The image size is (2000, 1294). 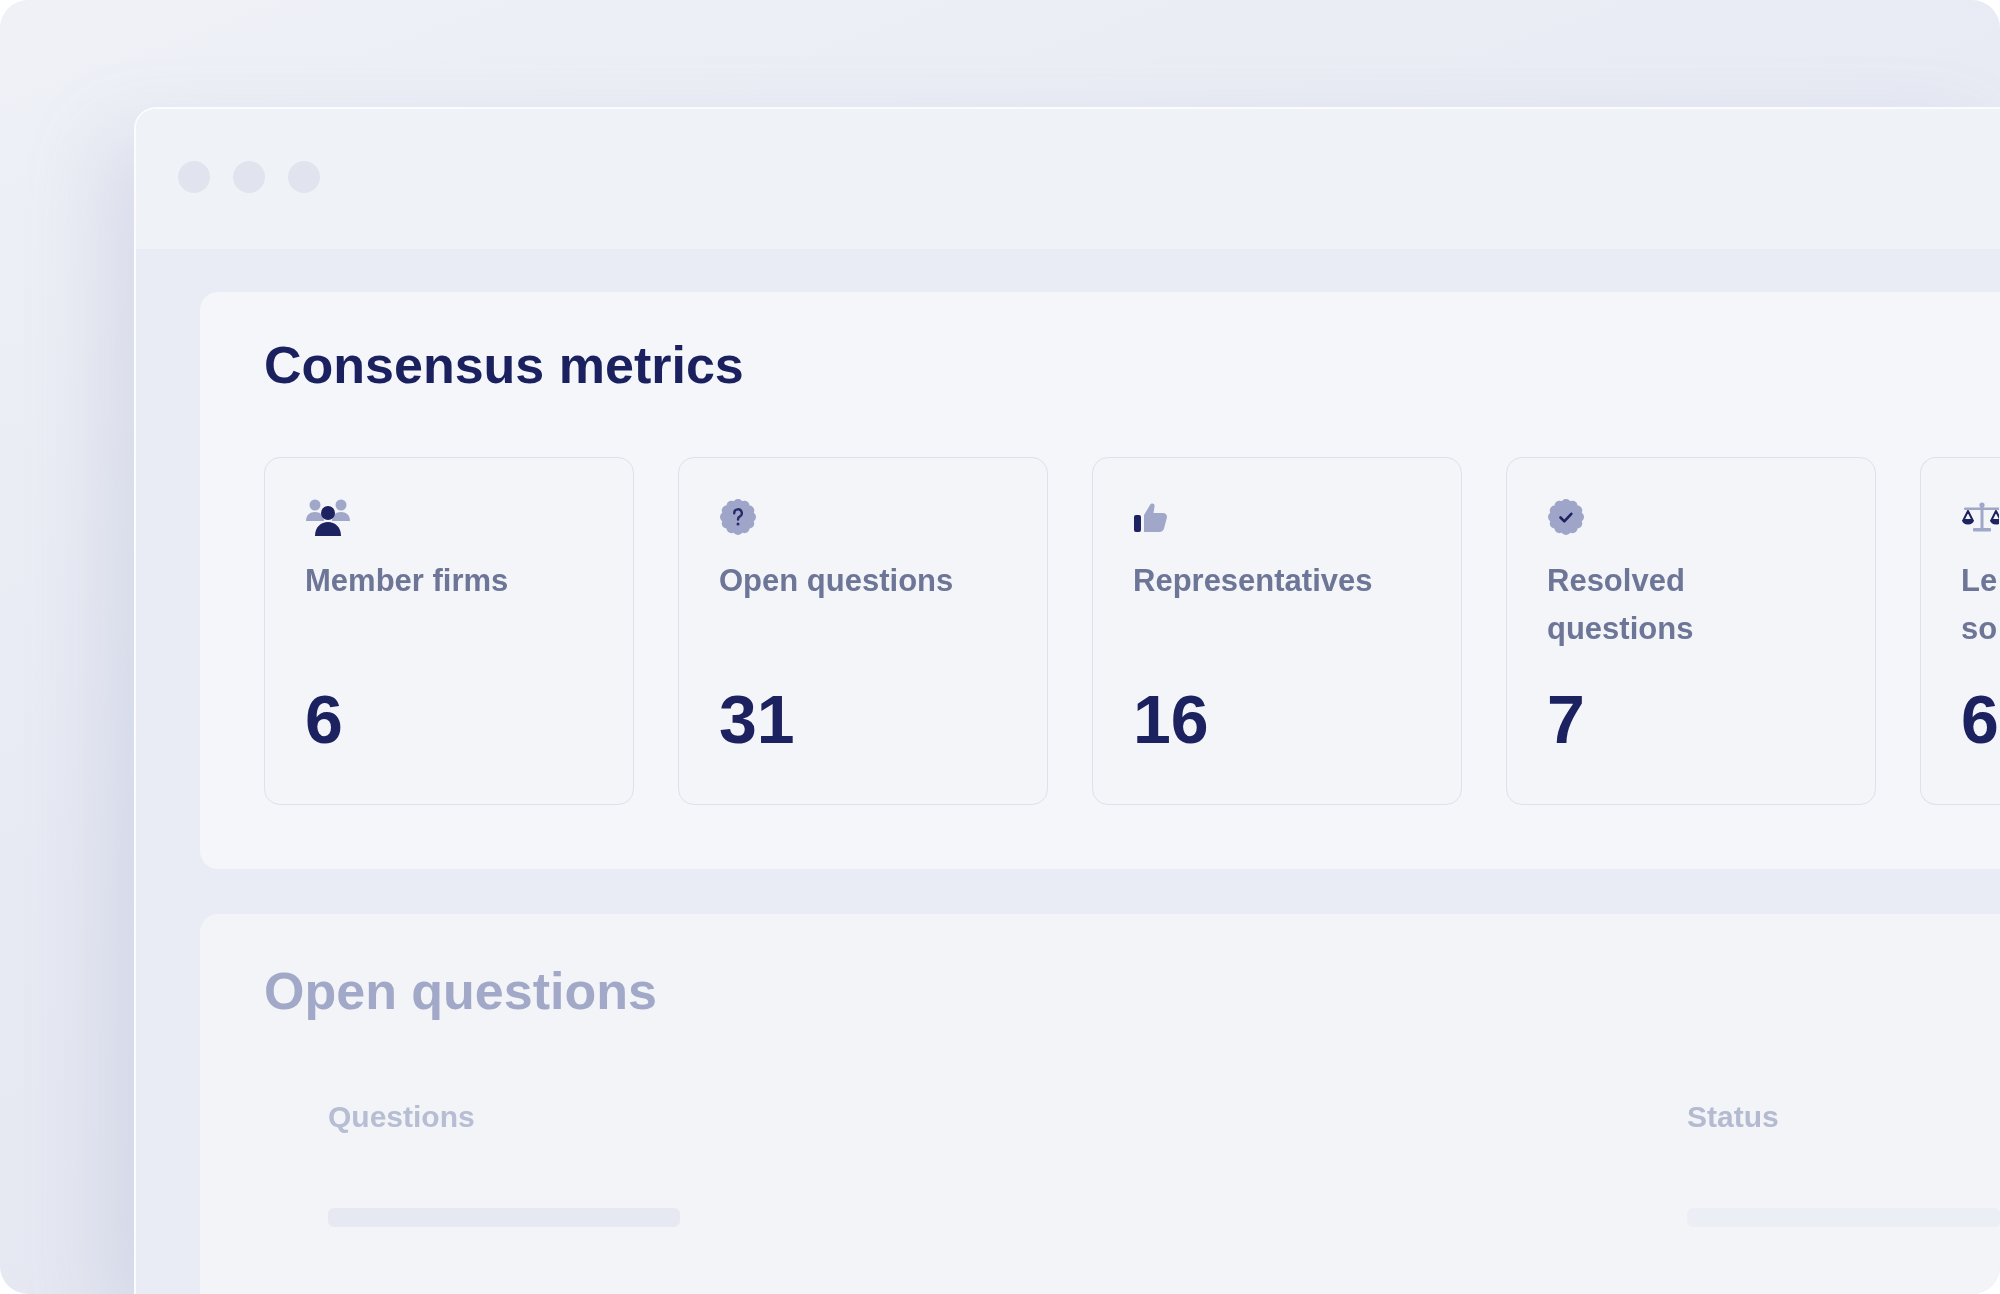 What do you see at coordinates (738, 517) in the screenshot?
I see `question-badge-icon` at bounding box center [738, 517].